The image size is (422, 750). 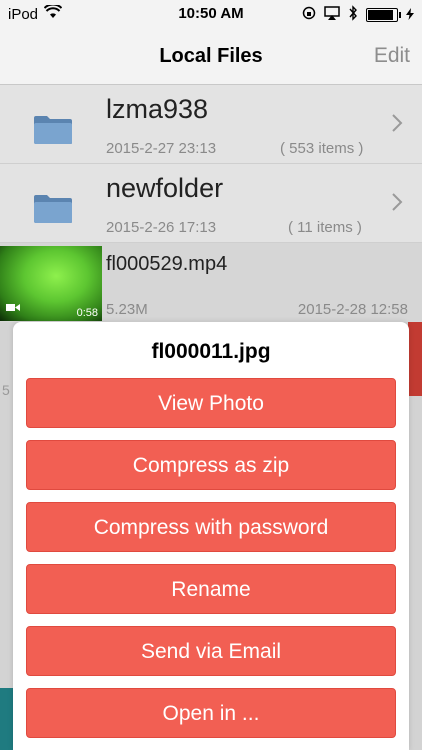 What do you see at coordinates (165, 188) in the screenshot?
I see `file-name: newfolder` at bounding box center [165, 188].